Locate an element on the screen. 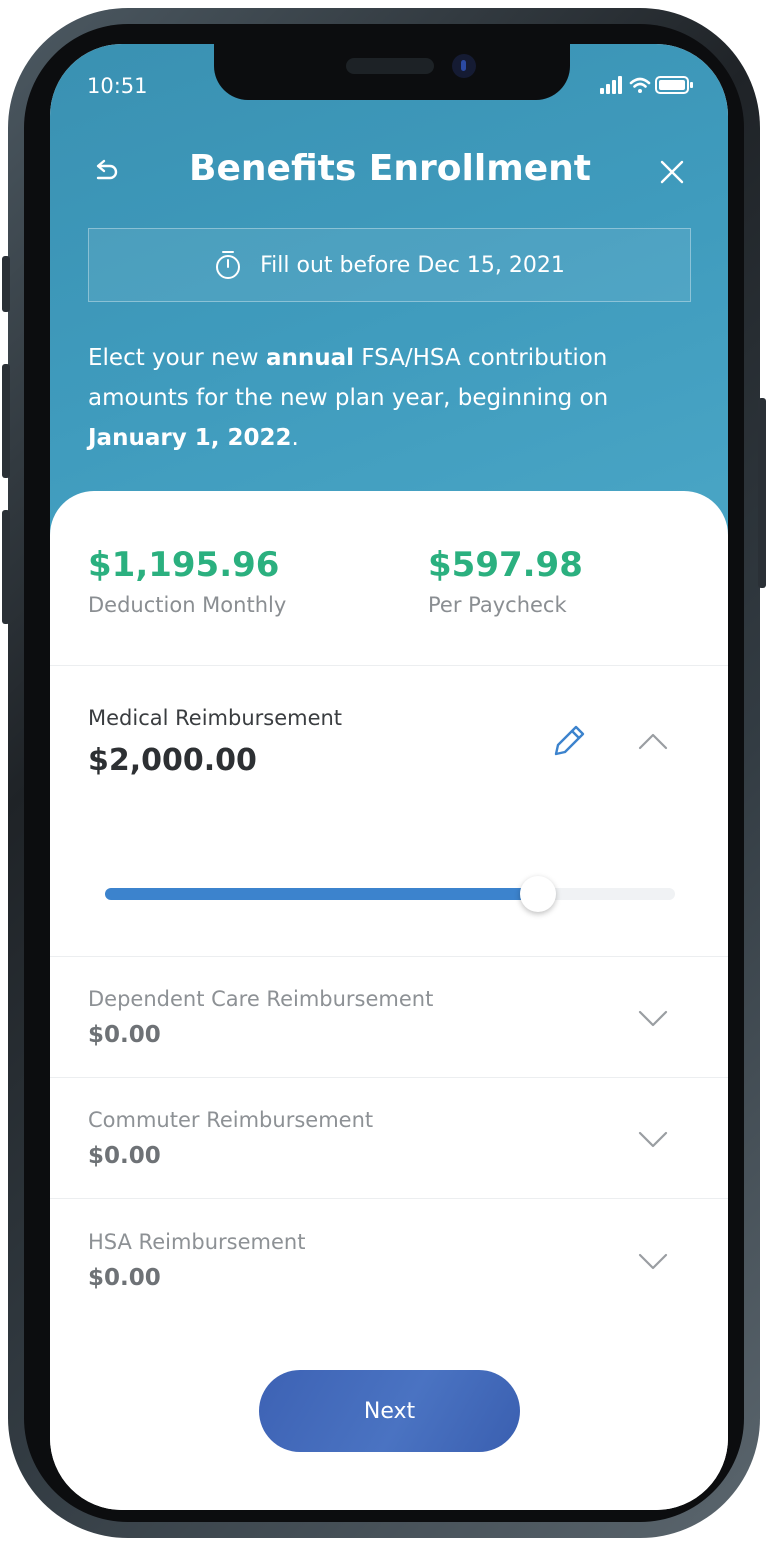 The width and height of the screenshot is (768, 1545). power-button is located at coordinates (762, 493).